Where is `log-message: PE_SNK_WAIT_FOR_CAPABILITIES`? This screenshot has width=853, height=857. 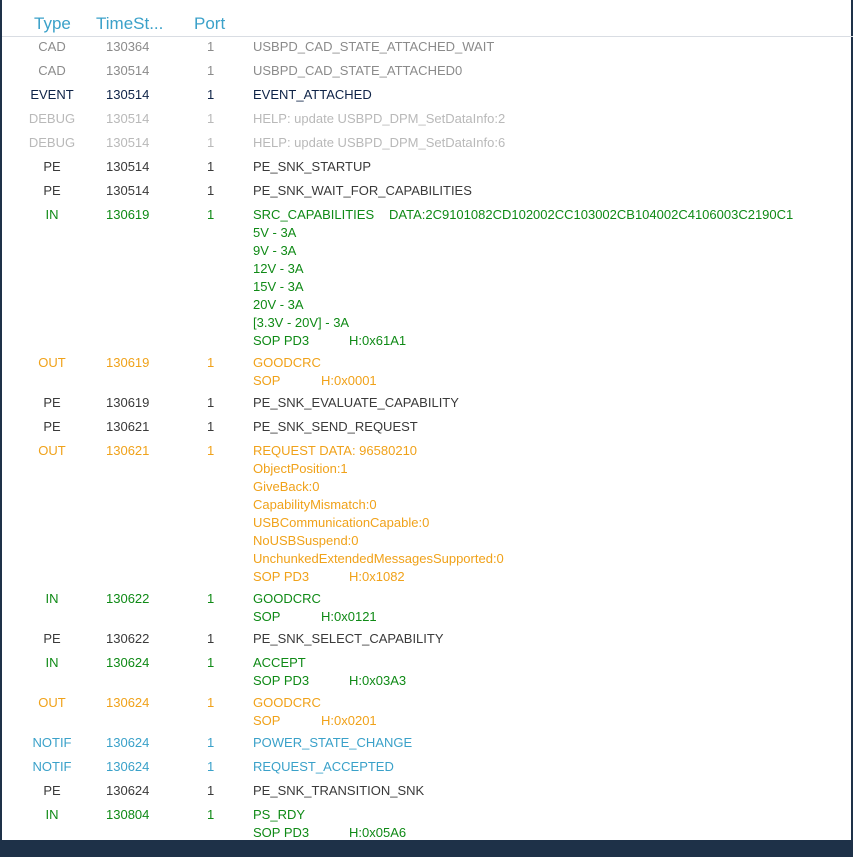
log-message: PE_SNK_WAIT_FOR_CAPABILITIES is located at coordinates (362, 191).